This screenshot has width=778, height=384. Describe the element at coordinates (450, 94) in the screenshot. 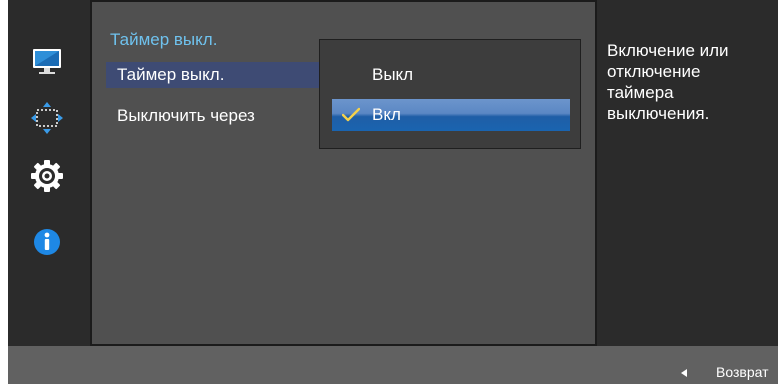

I see `option-popup: Выкл Вкл` at that location.